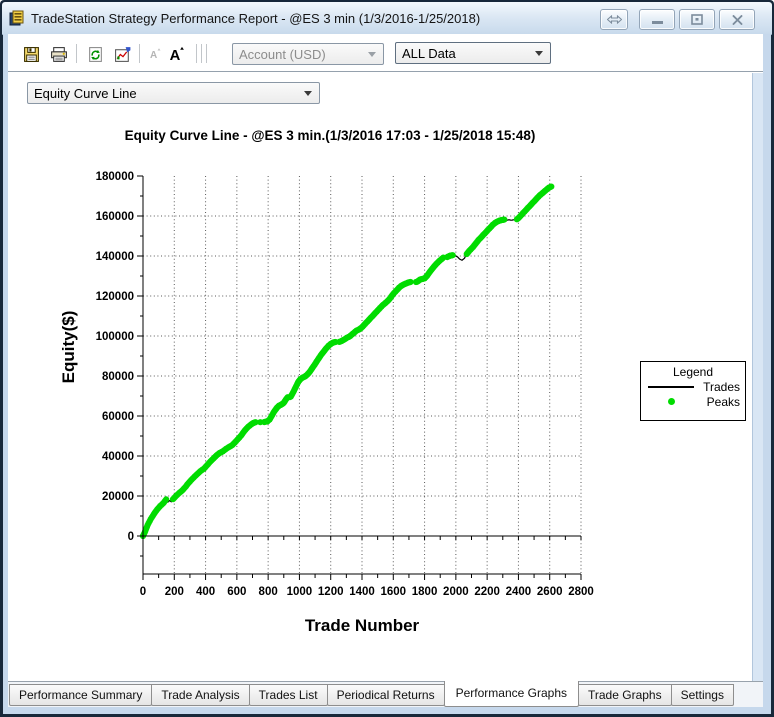 The height and width of the screenshot is (717, 774). I want to click on minimize-button, so click(657, 19).